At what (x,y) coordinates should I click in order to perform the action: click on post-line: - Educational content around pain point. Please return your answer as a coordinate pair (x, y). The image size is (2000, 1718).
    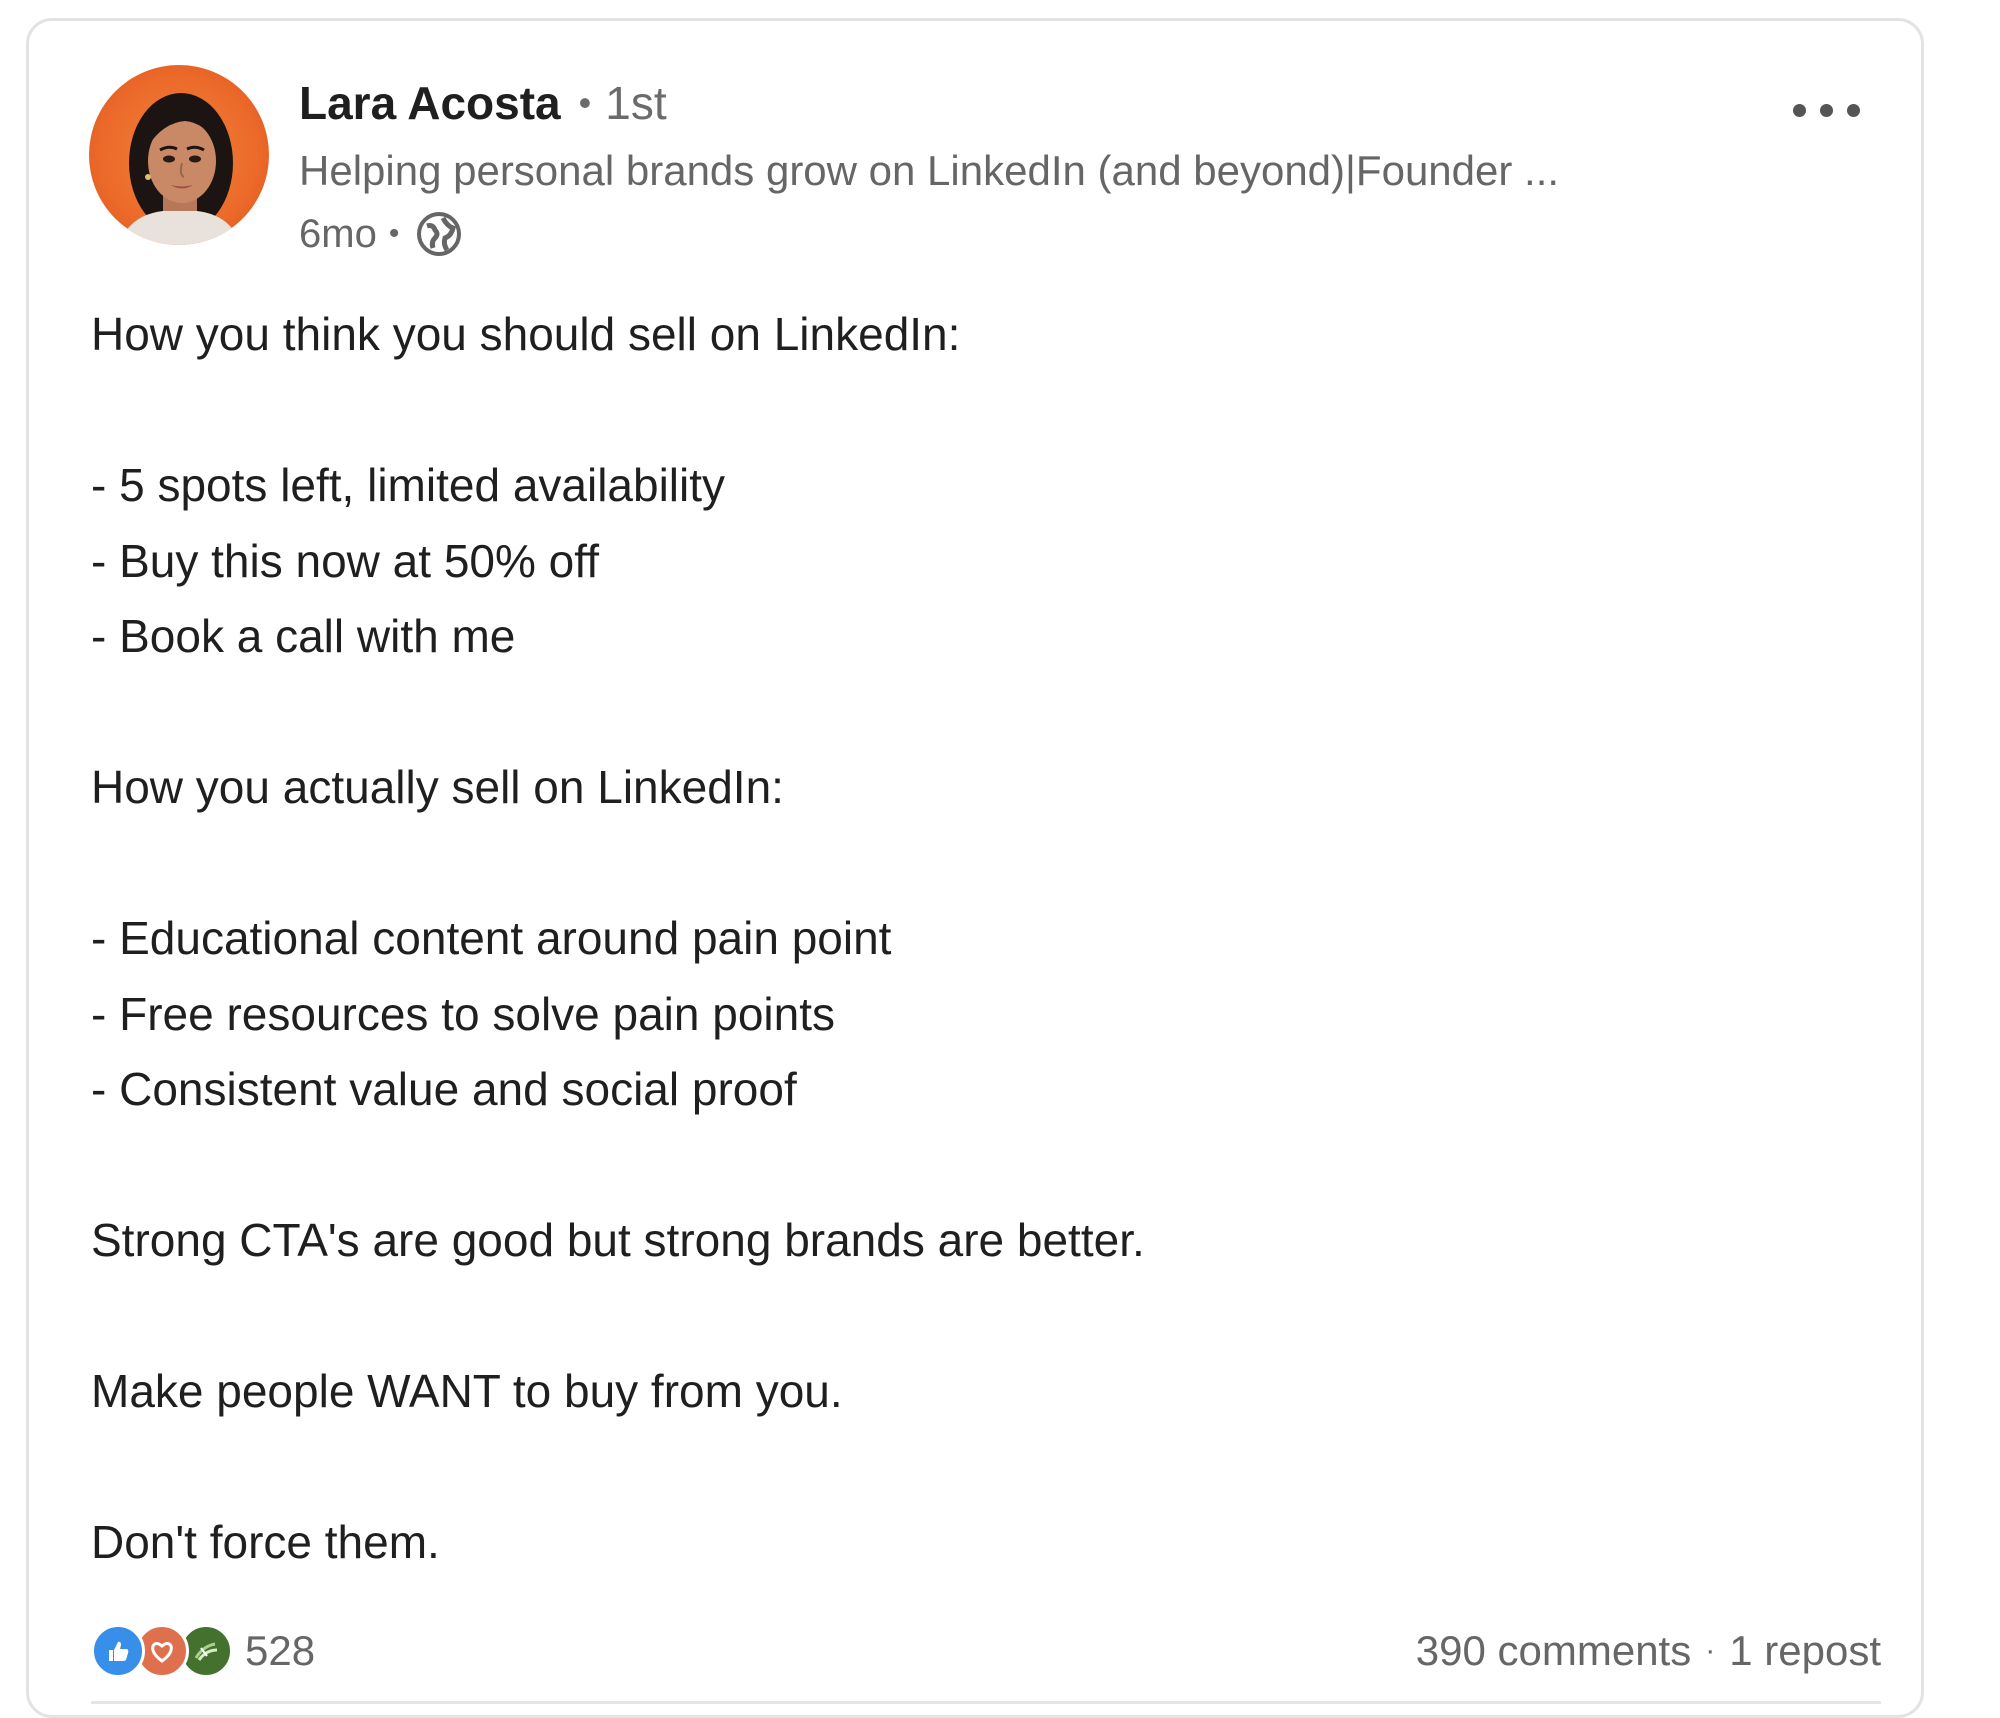
    Looking at the image, I should click on (491, 938).